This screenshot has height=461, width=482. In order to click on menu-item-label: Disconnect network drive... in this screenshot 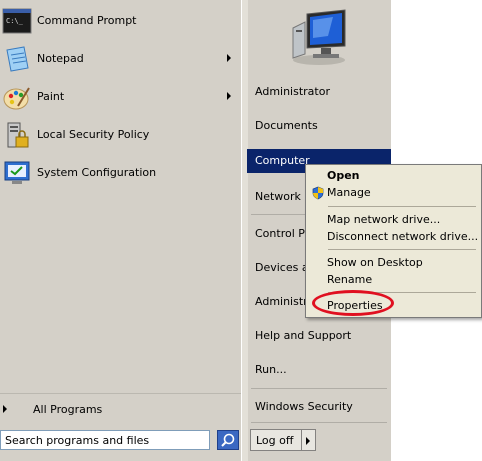, I will do `click(403, 236)`.